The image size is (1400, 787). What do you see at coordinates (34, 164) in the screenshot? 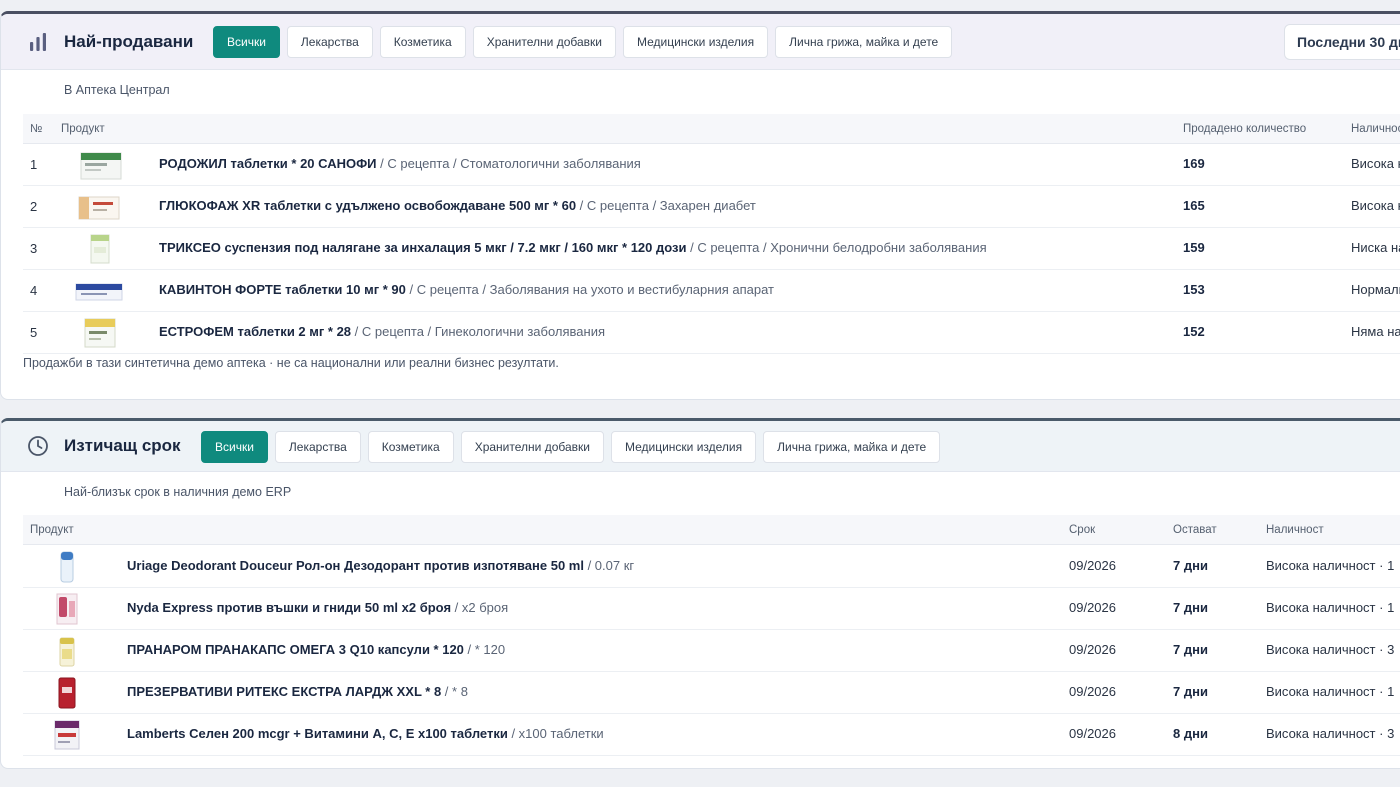
I see `row-number: 1` at bounding box center [34, 164].